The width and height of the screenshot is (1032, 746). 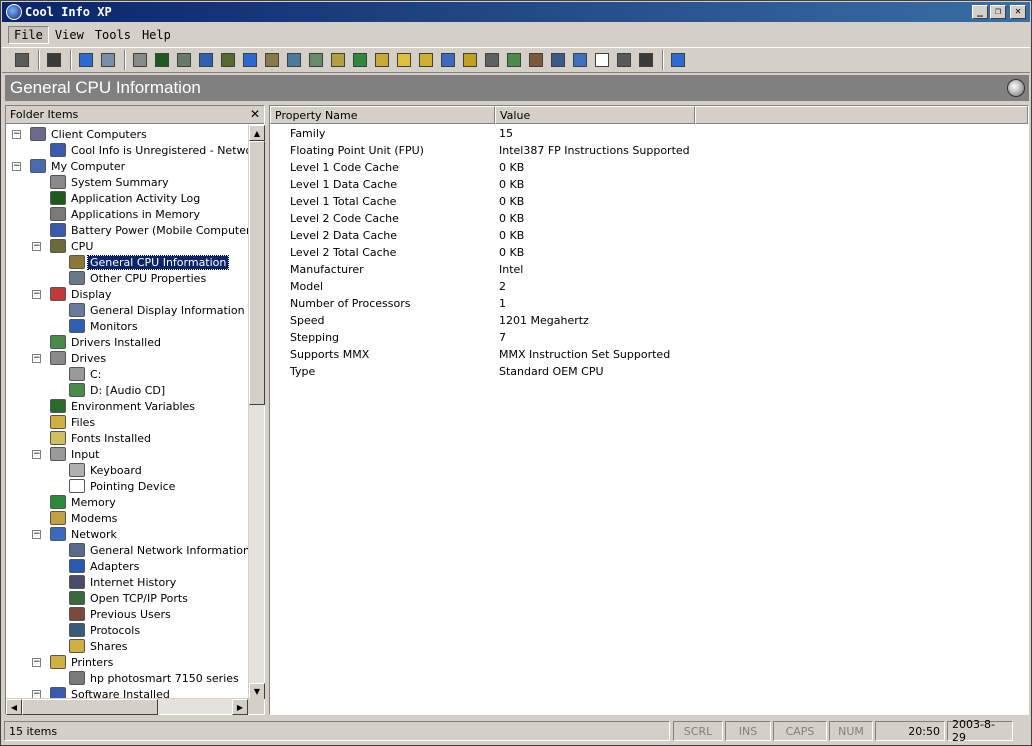 I want to click on toolbar-button-activity-log, so click(x=162, y=60).